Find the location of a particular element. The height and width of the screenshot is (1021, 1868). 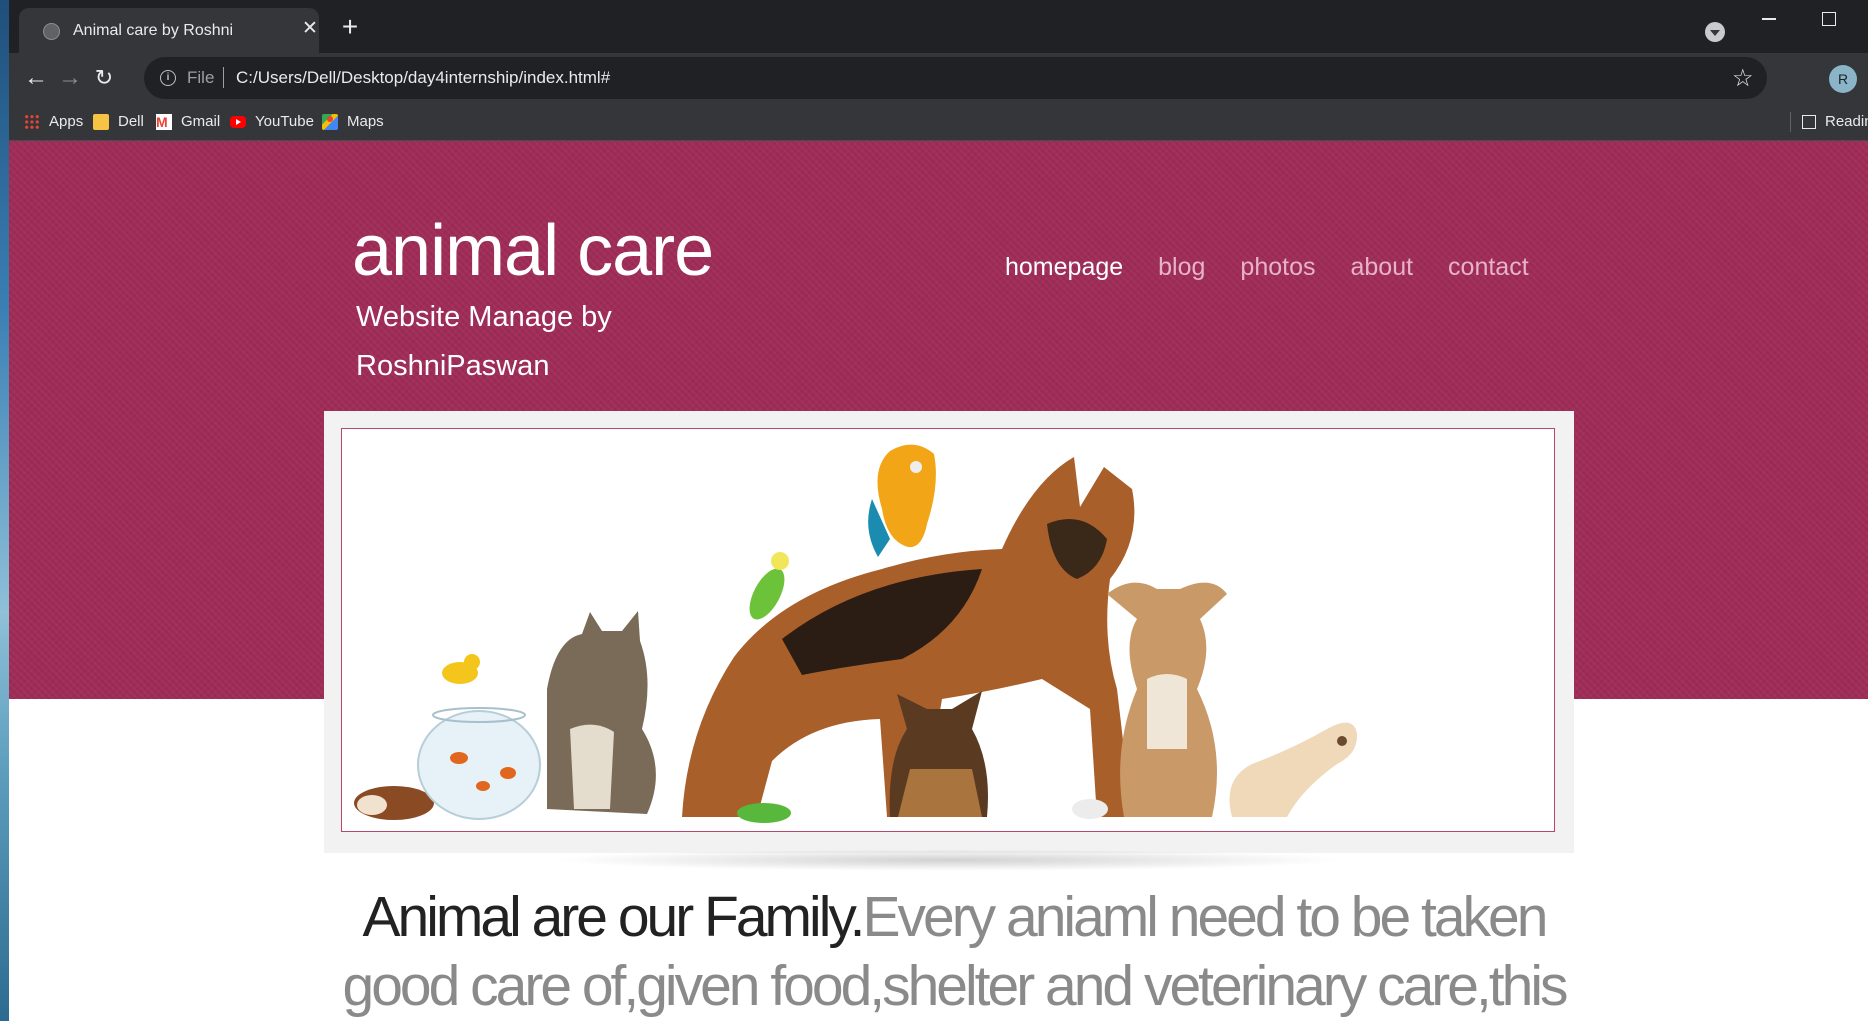

bookmark-gmail: Gmail is located at coordinates (188, 122).